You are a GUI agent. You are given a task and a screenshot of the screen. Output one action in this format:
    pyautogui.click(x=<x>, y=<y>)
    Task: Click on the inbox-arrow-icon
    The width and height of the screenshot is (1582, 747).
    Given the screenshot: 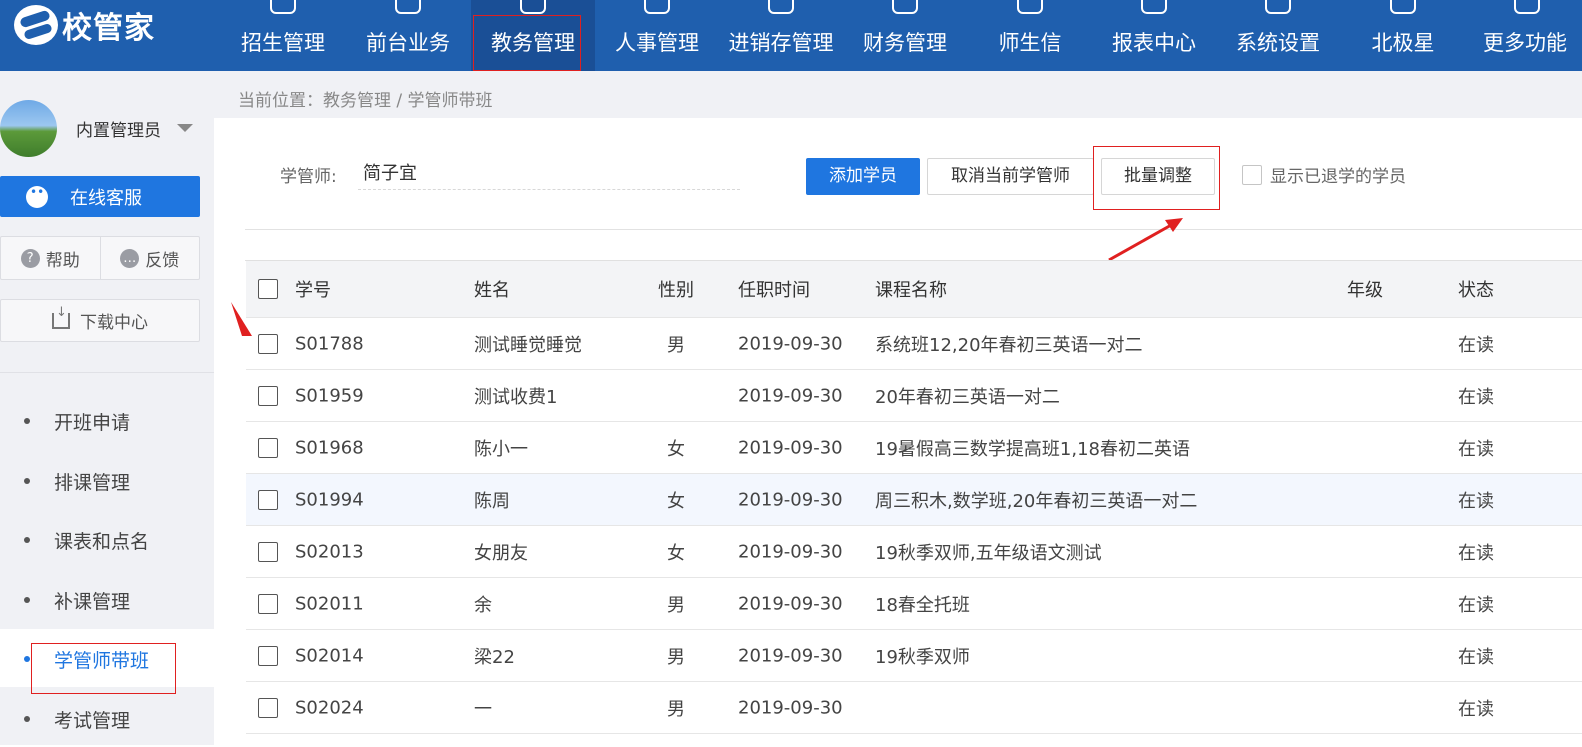 What is the action you would take?
    pyautogui.click(x=781, y=7)
    